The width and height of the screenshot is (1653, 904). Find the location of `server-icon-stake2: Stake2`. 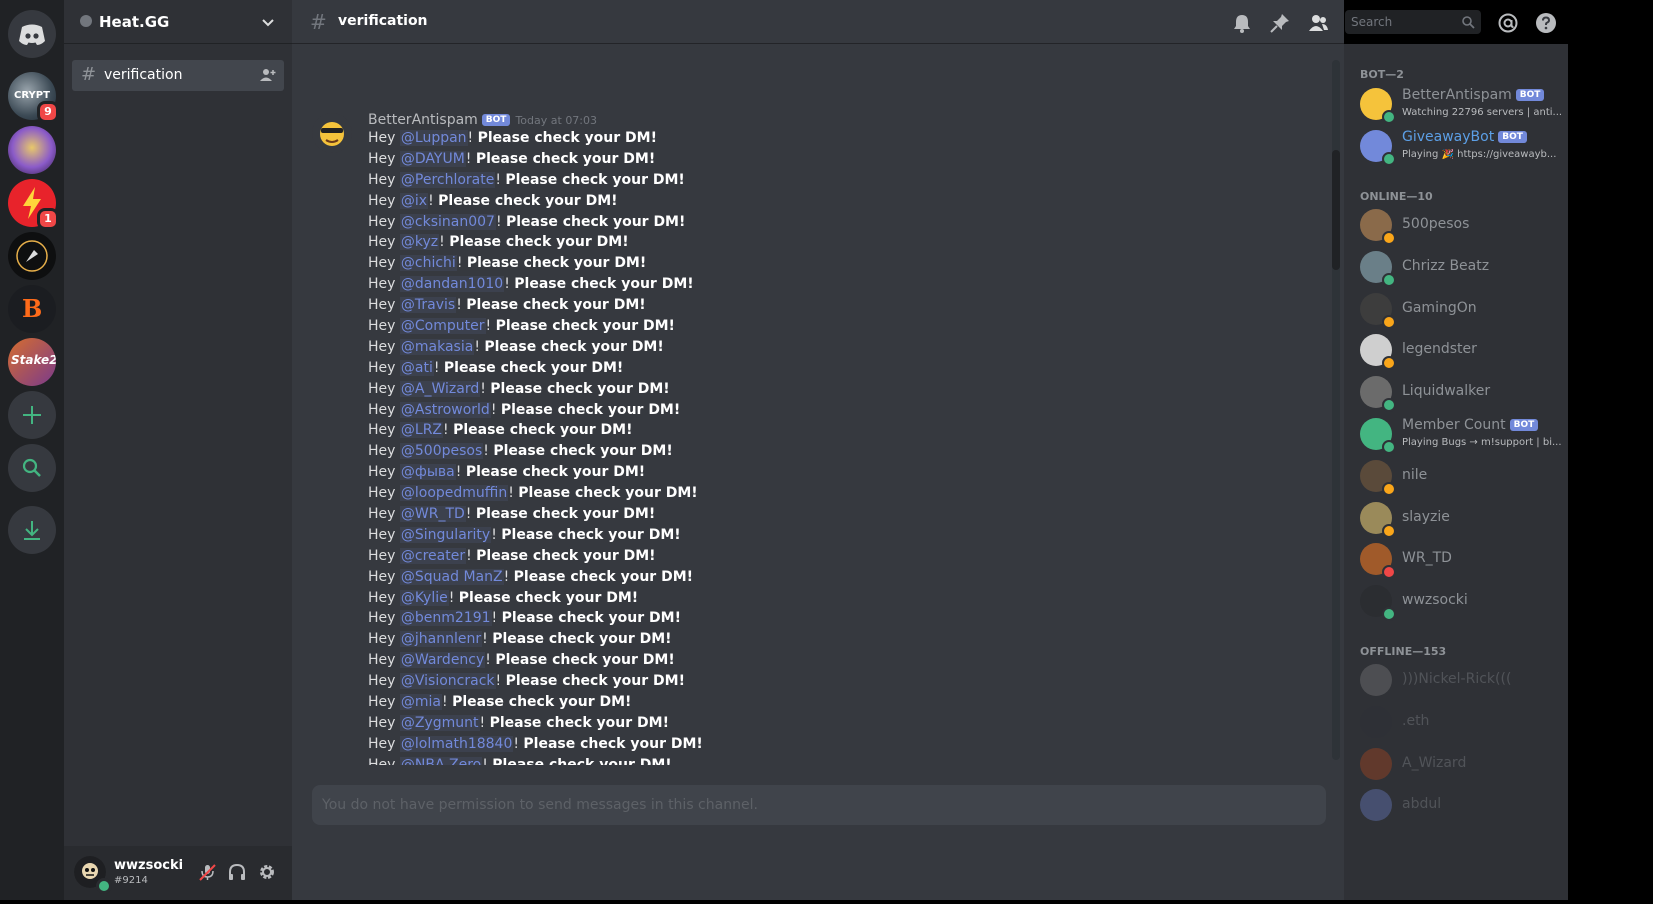

server-icon-stake2: Stake2 is located at coordinates (32, 362).